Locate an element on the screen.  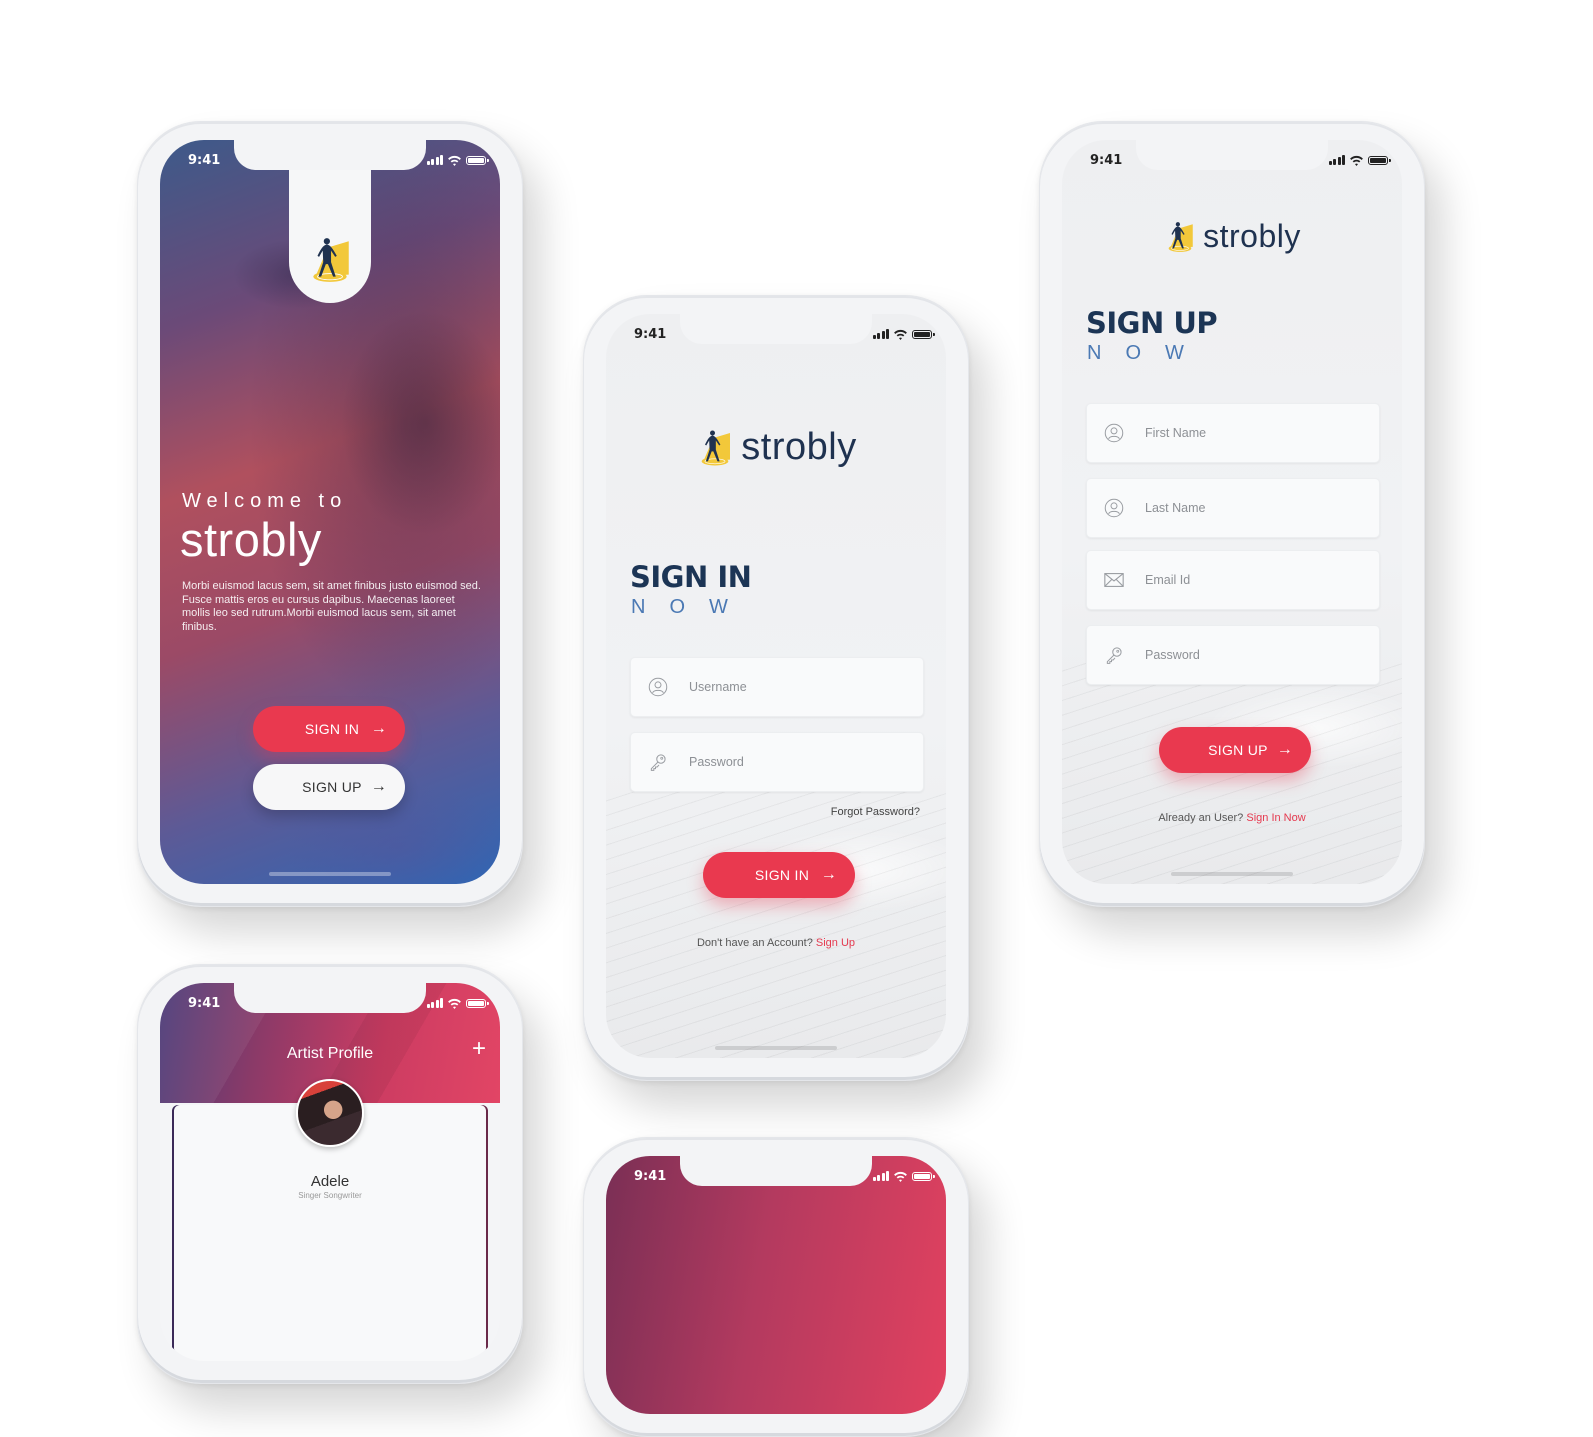
sign-up-submit-button: SIGN UP → is located at coordinates (1235, 750).